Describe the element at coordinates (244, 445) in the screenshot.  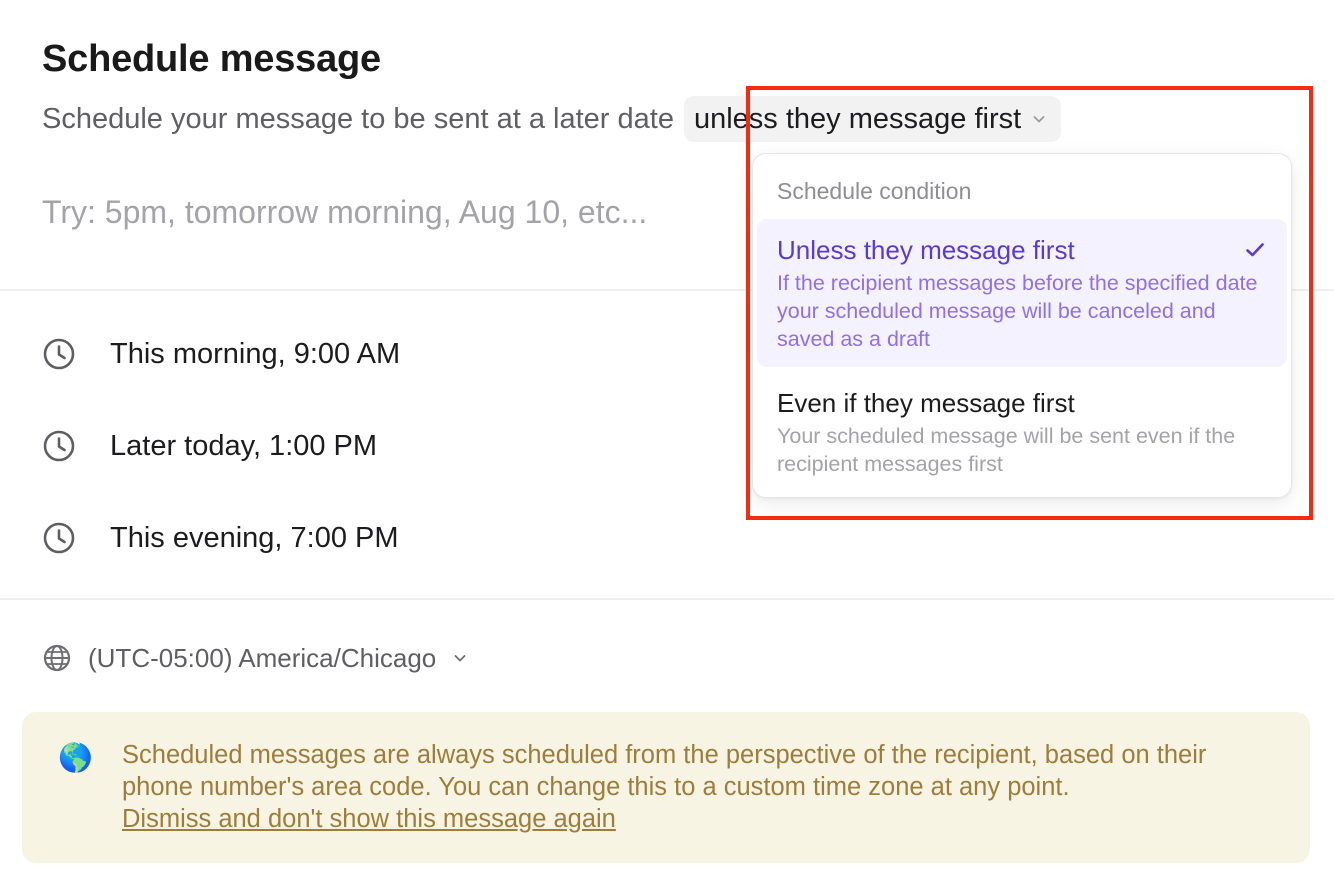
I see `quick-option-label: Later today, 1:00 PM` at that location.